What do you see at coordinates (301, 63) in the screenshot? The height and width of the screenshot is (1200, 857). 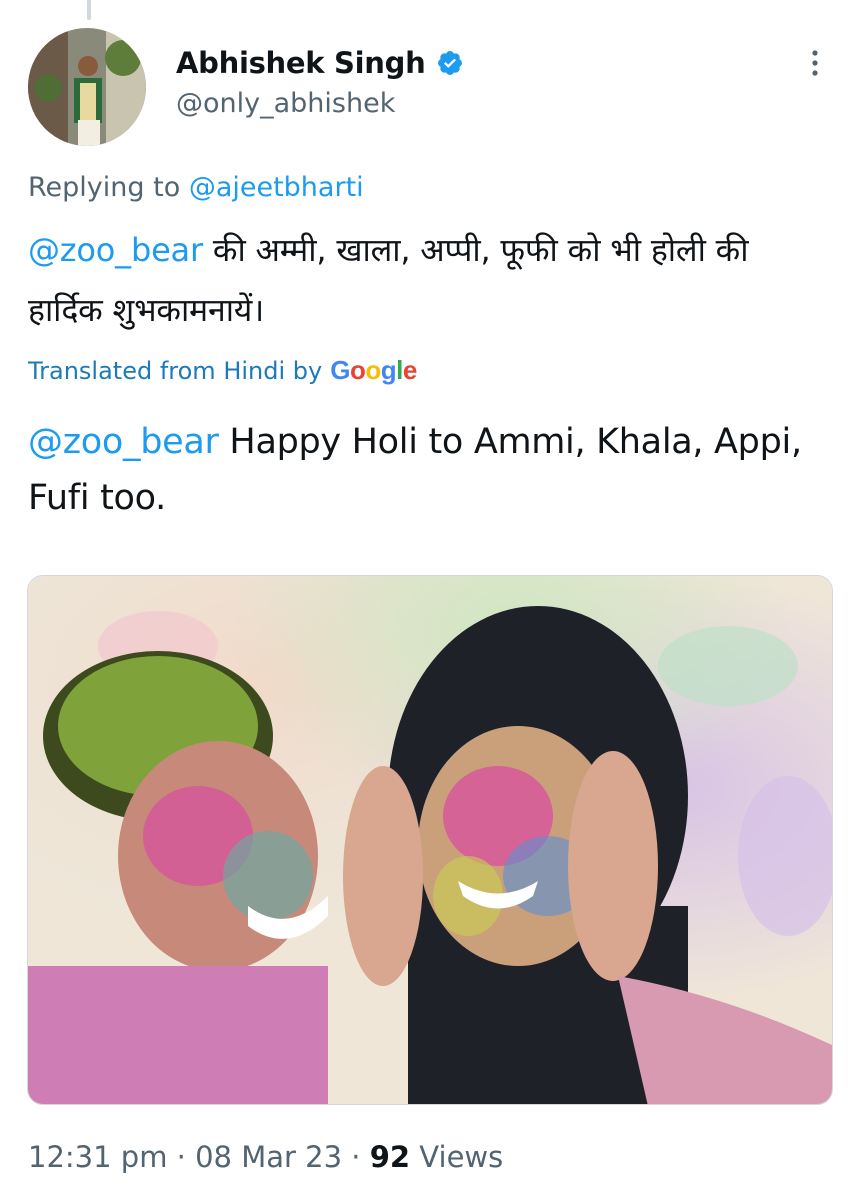 I see `author-display-name: Abhishek Singh` at bounding box center [301, 63].